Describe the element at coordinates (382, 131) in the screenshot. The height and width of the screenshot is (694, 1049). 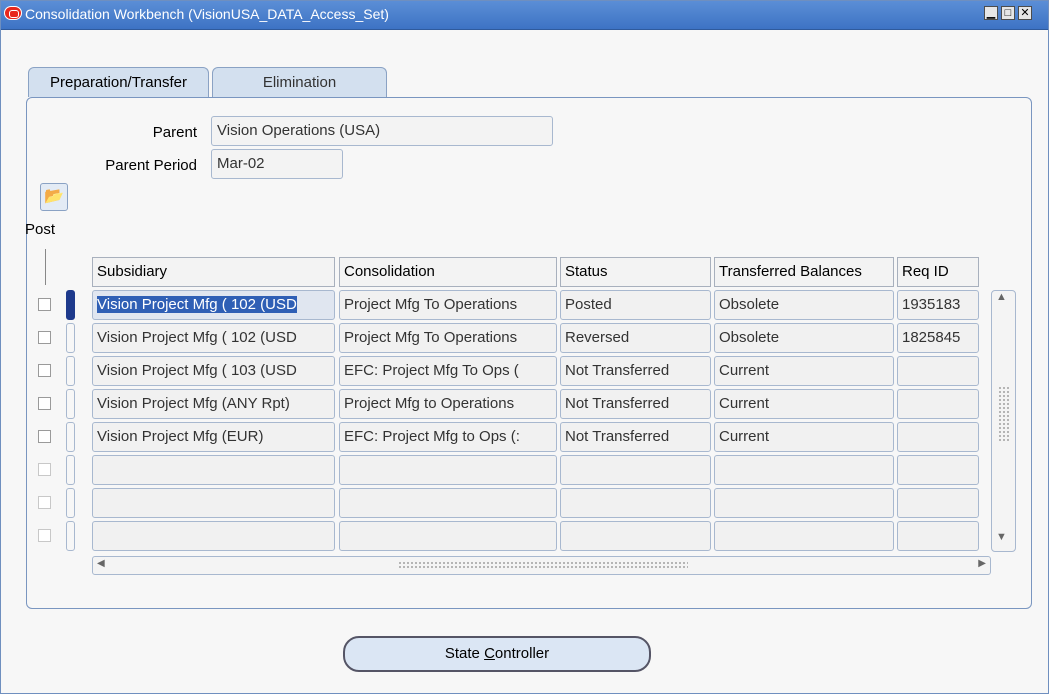
I see `parent-field: Vision Operations (USA)` at that location.